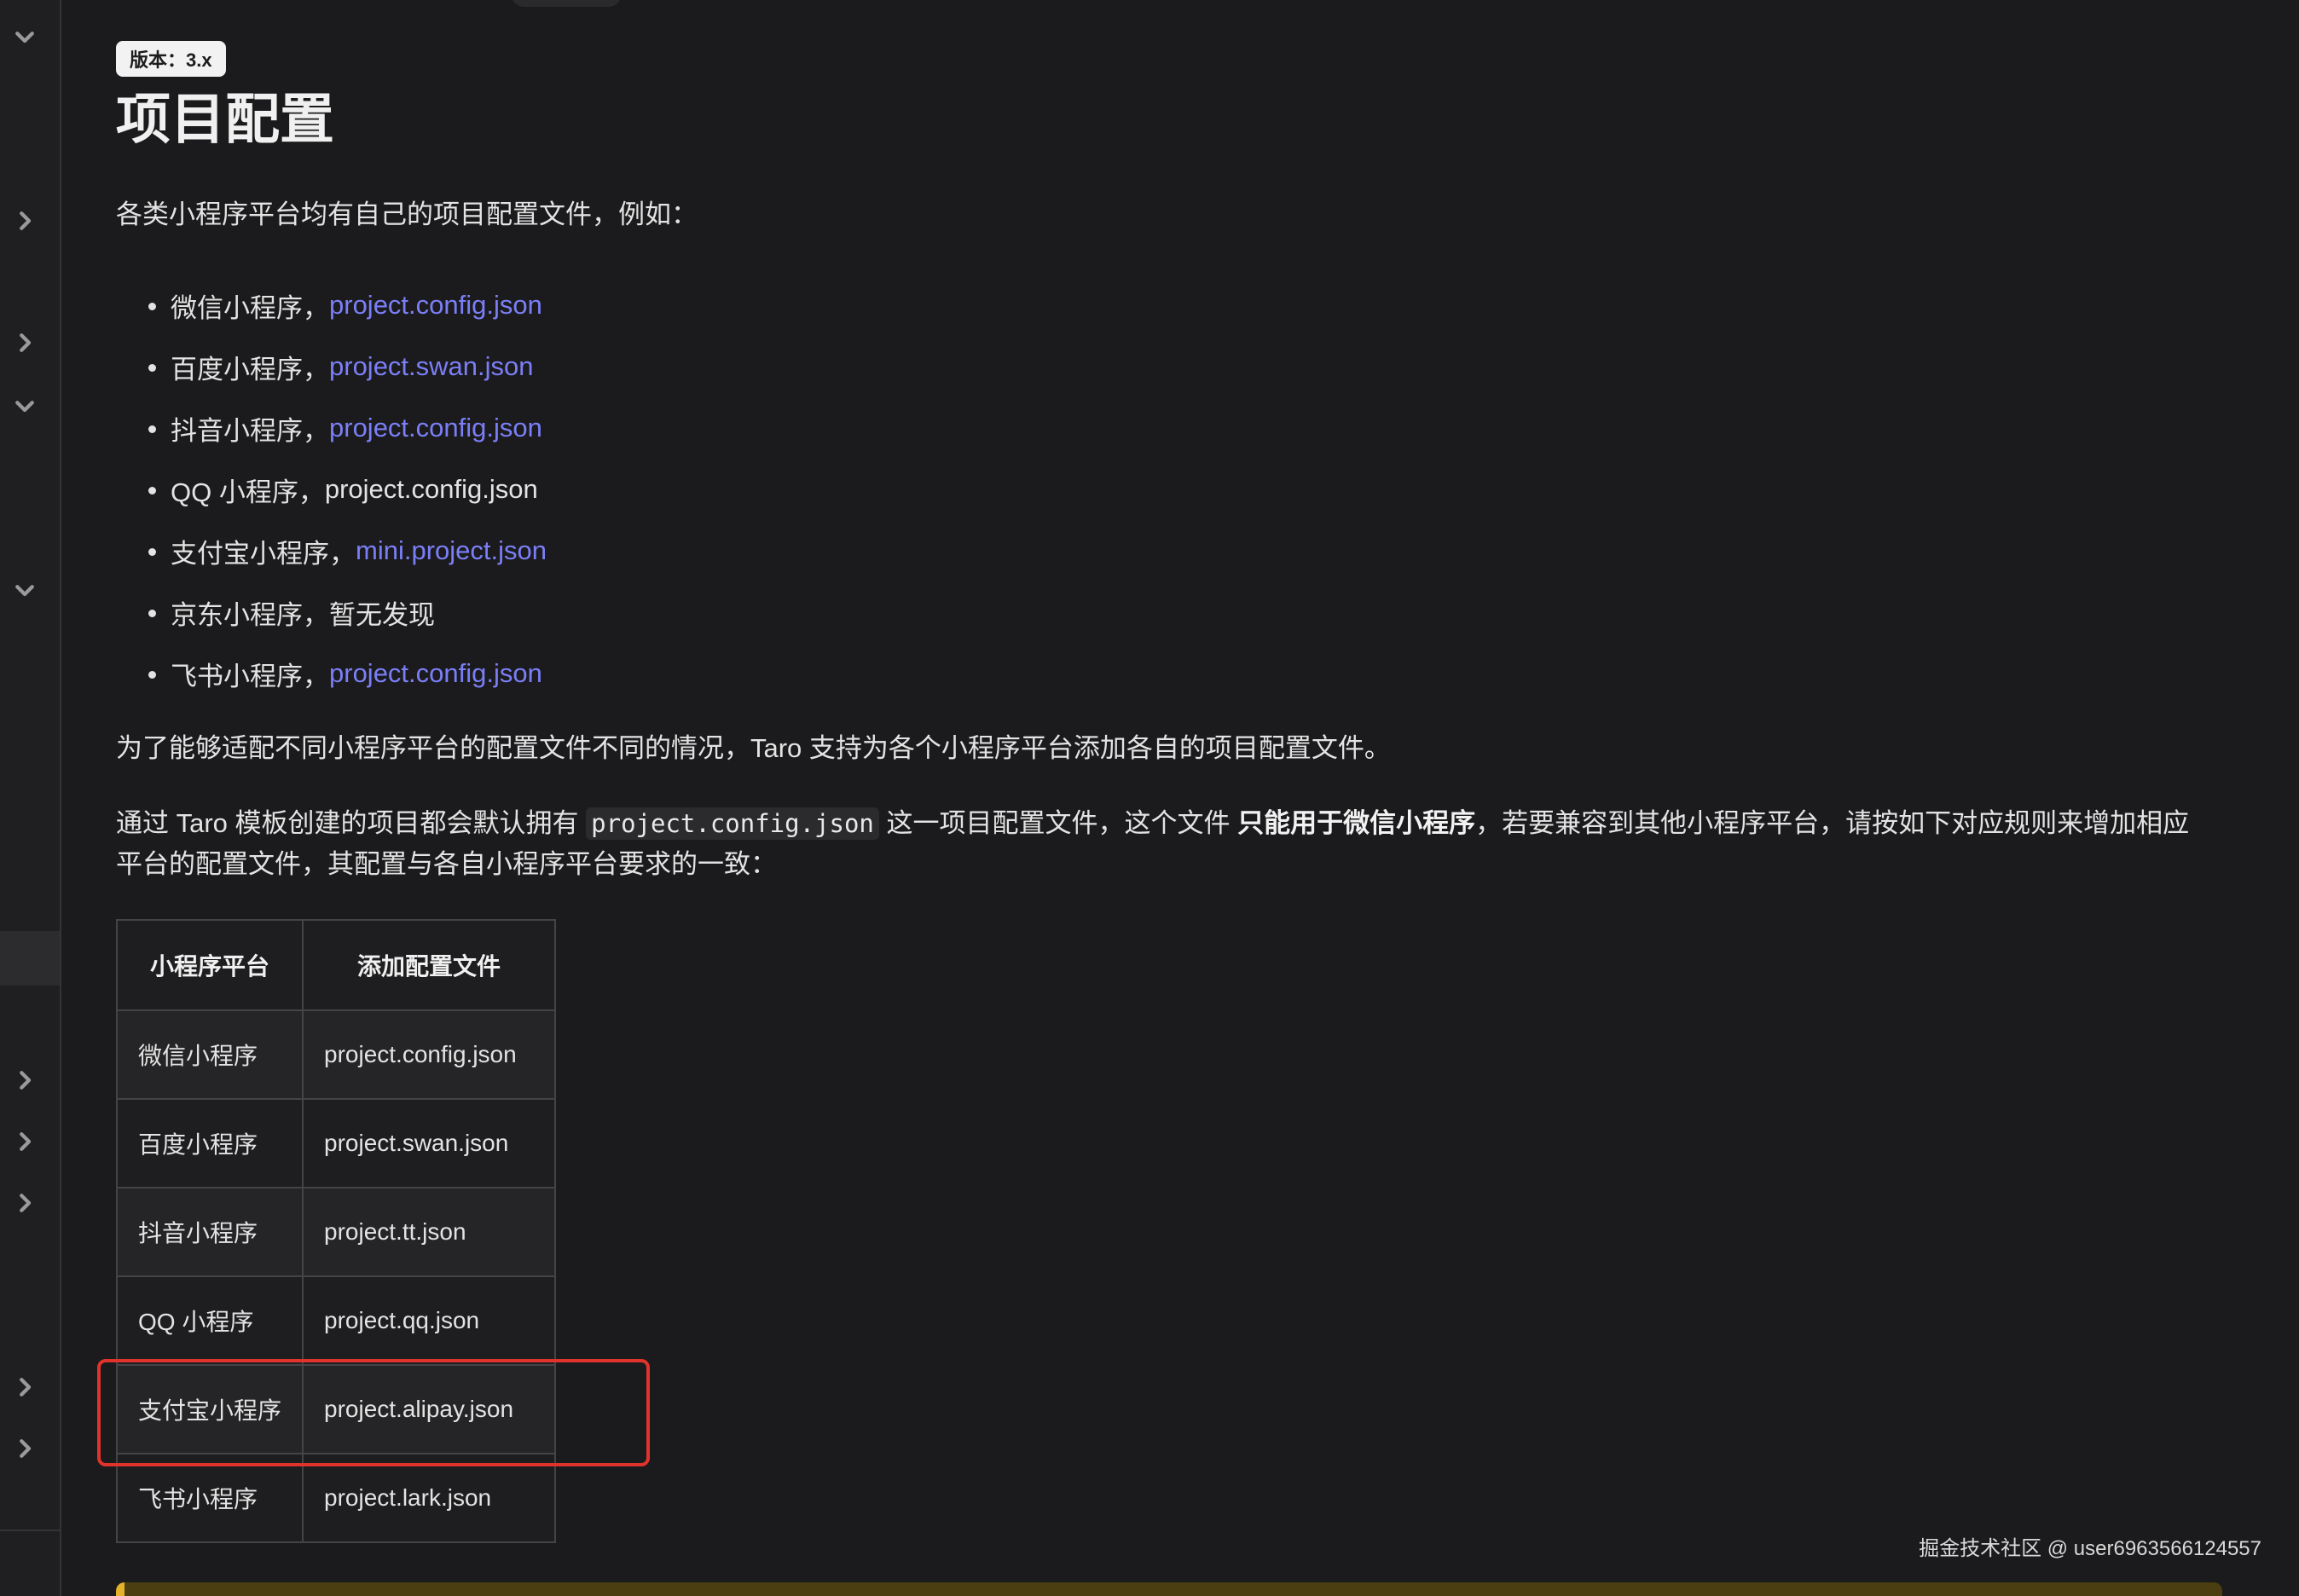  I want to click on list-item: 微信小程序， project.config.json, so click(347, 305).